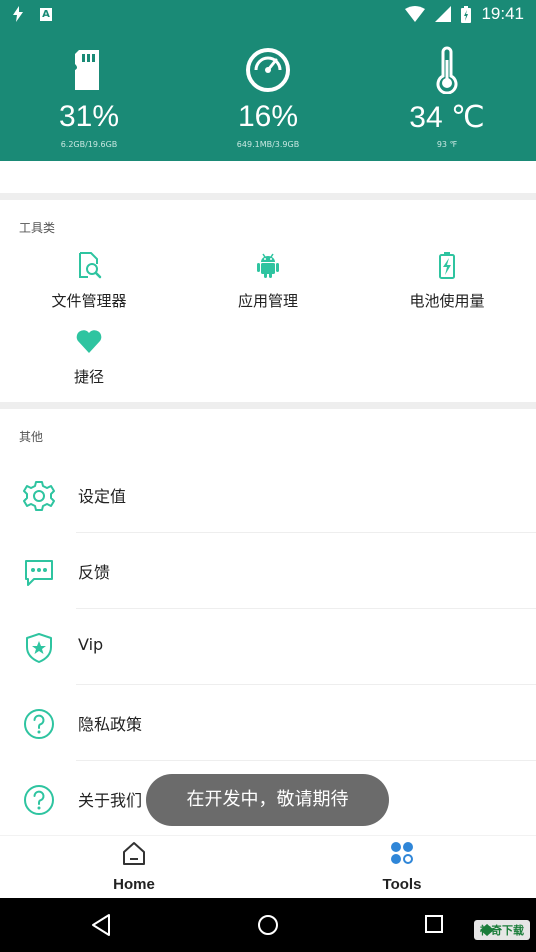 The image size is (536, 952). I want to click on watermark: 神奇下载, so click(502, 930).